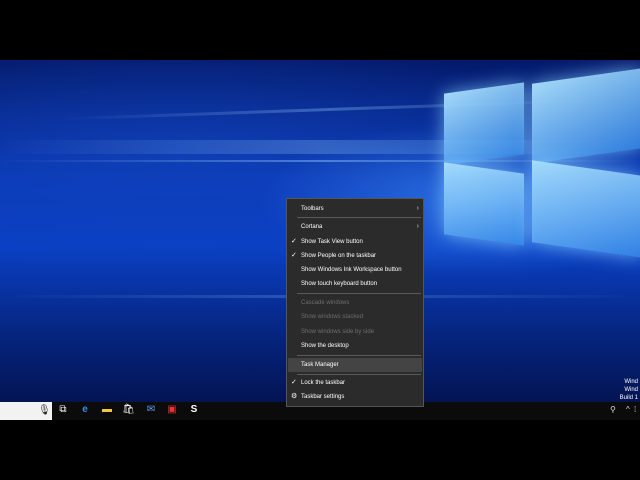  I want to click on menu-item-cascade-windows: Cascade windows, so click(355, 303).